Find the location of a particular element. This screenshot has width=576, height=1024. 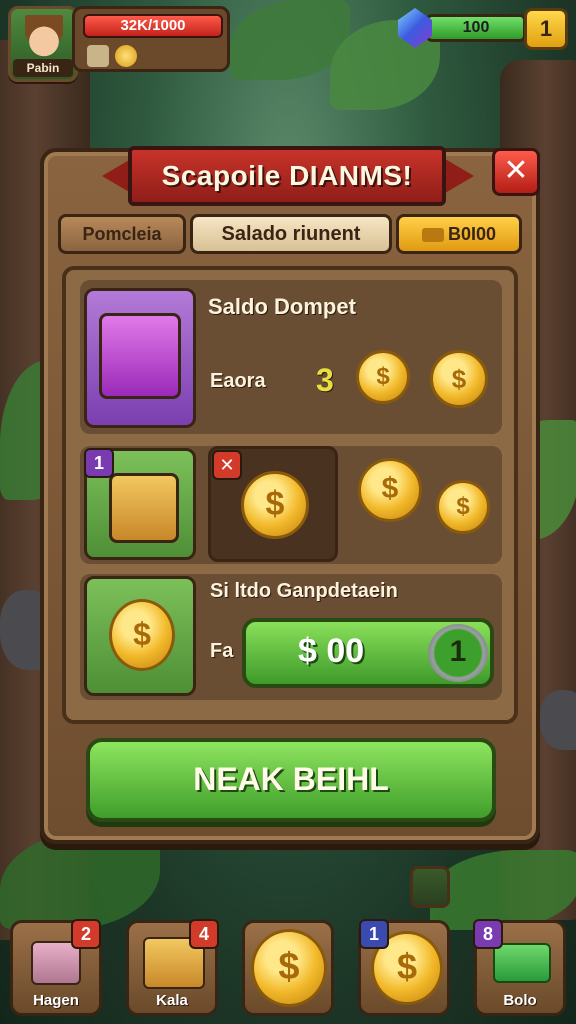

tab-pomcleia: Pomcleia is located at coordinates (122, 234).